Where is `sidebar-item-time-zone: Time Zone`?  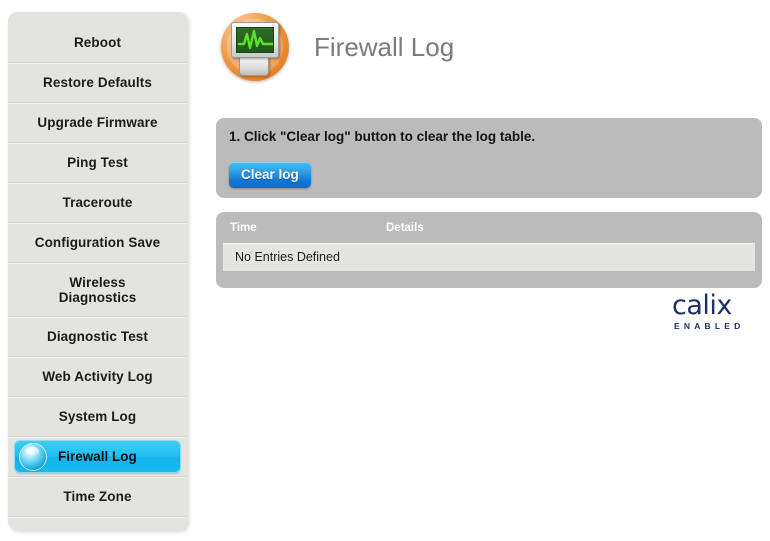 sidebar-item-time-zone: Time Zone is located at coordinates (97, 496).